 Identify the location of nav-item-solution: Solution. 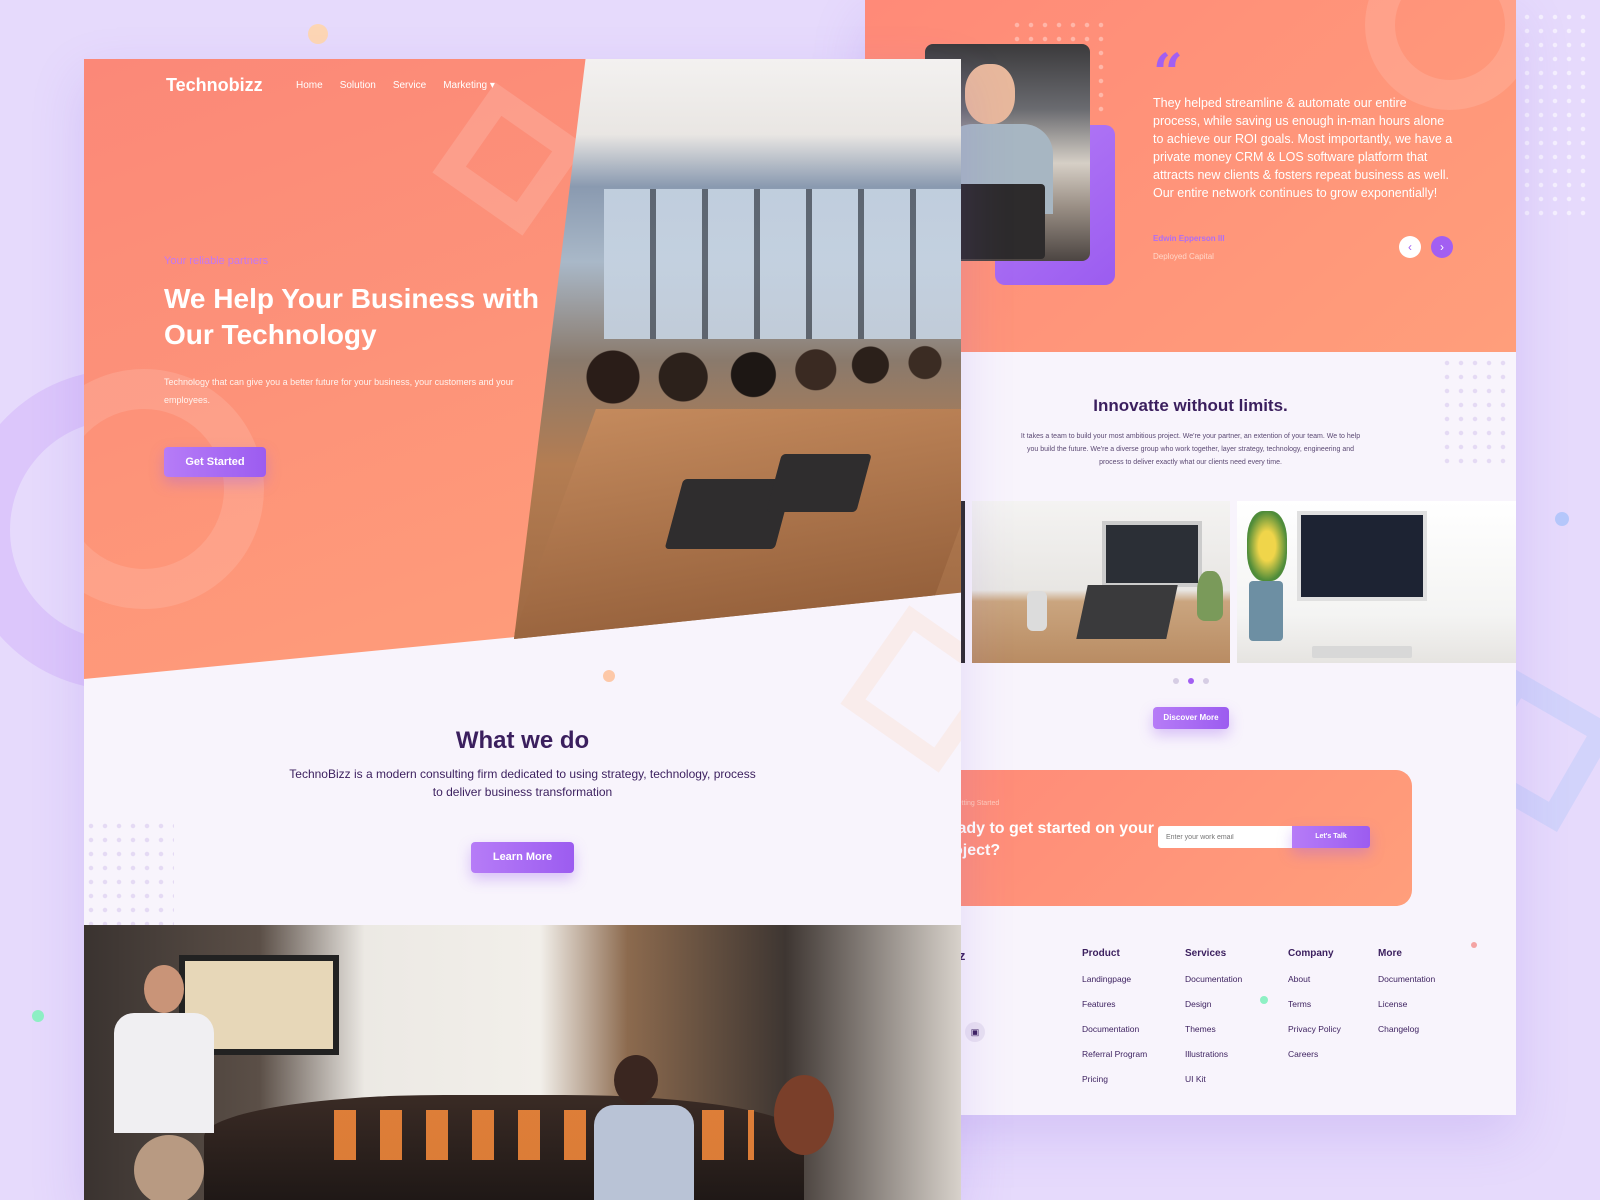
(358, 85).